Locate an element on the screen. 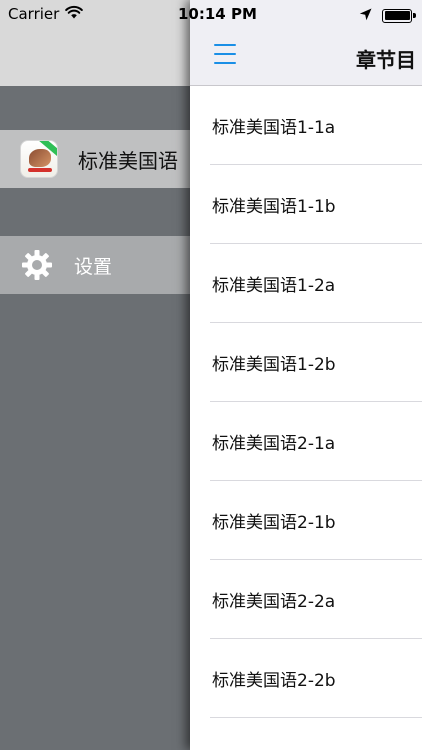 Image resolution: width=422 pixels, height=750 pixels. clock: 10:14 PM is located at coordinates (217, 14).